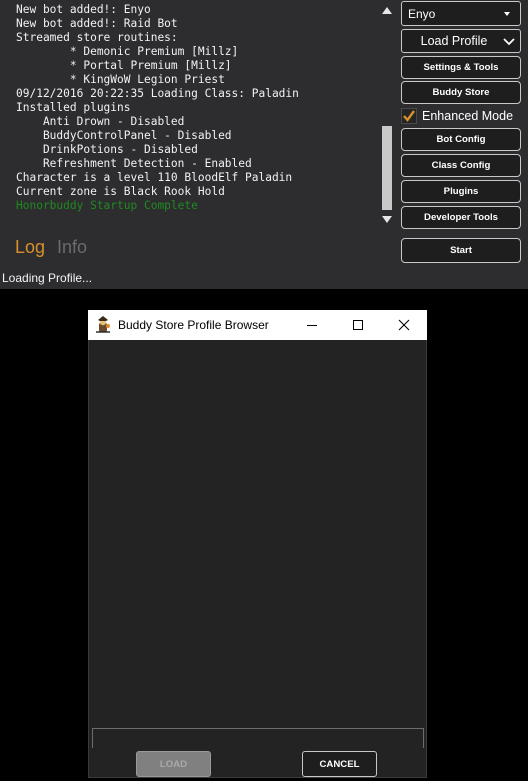 The image size is (528, 781). Describe the element at coordinates (103, 324) in the screenshot. I see `buddy-store-app-icon` at that location.